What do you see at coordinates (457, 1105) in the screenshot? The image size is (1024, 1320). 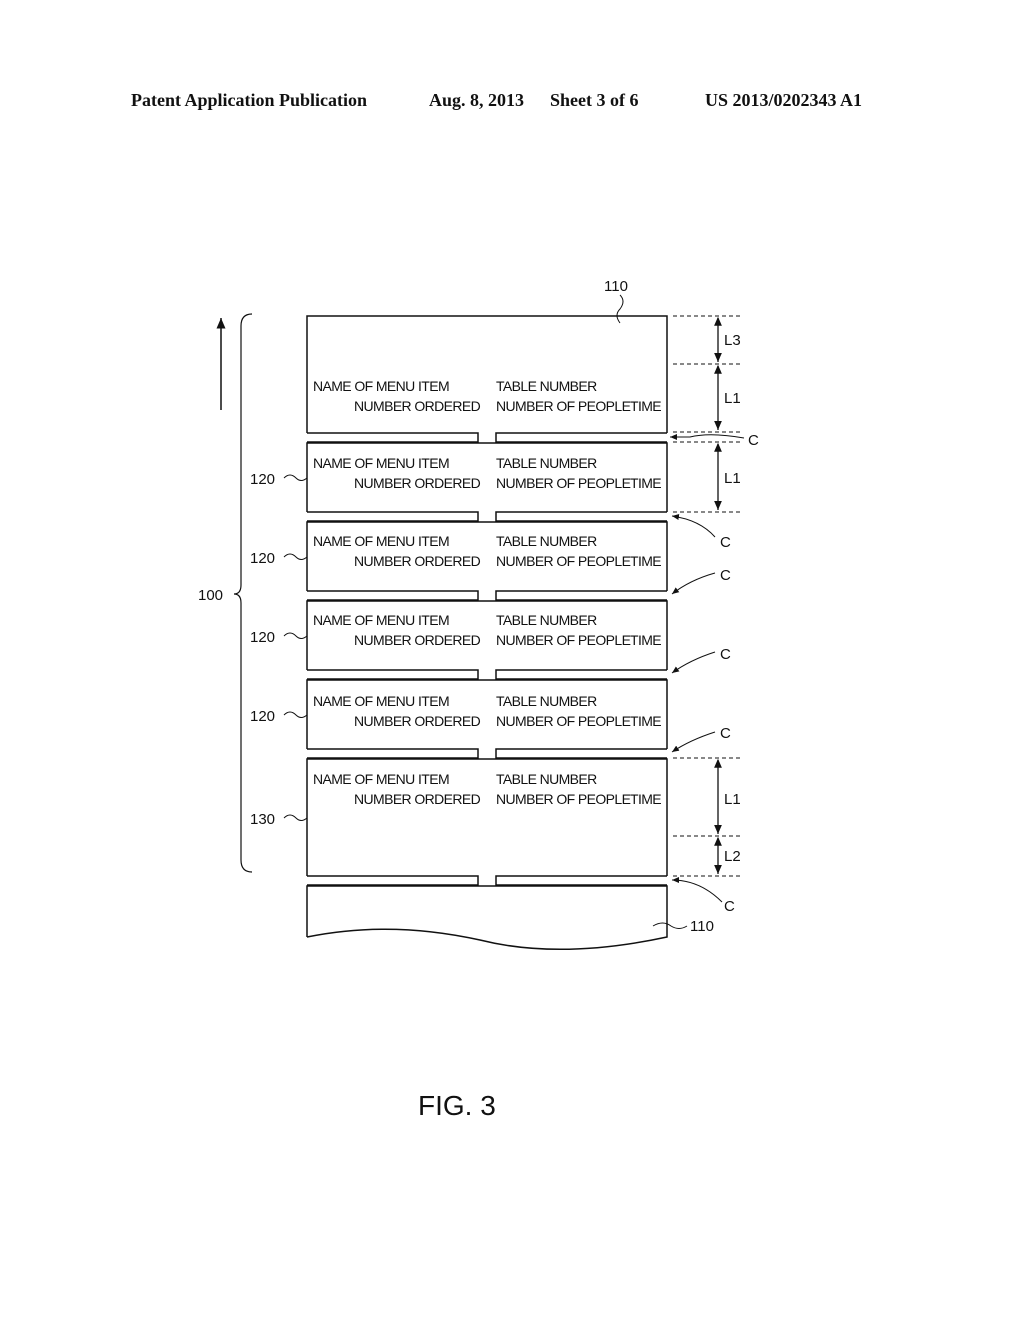 I see `figure-caption: FIG. 3` at bounding box center [457, 1105].